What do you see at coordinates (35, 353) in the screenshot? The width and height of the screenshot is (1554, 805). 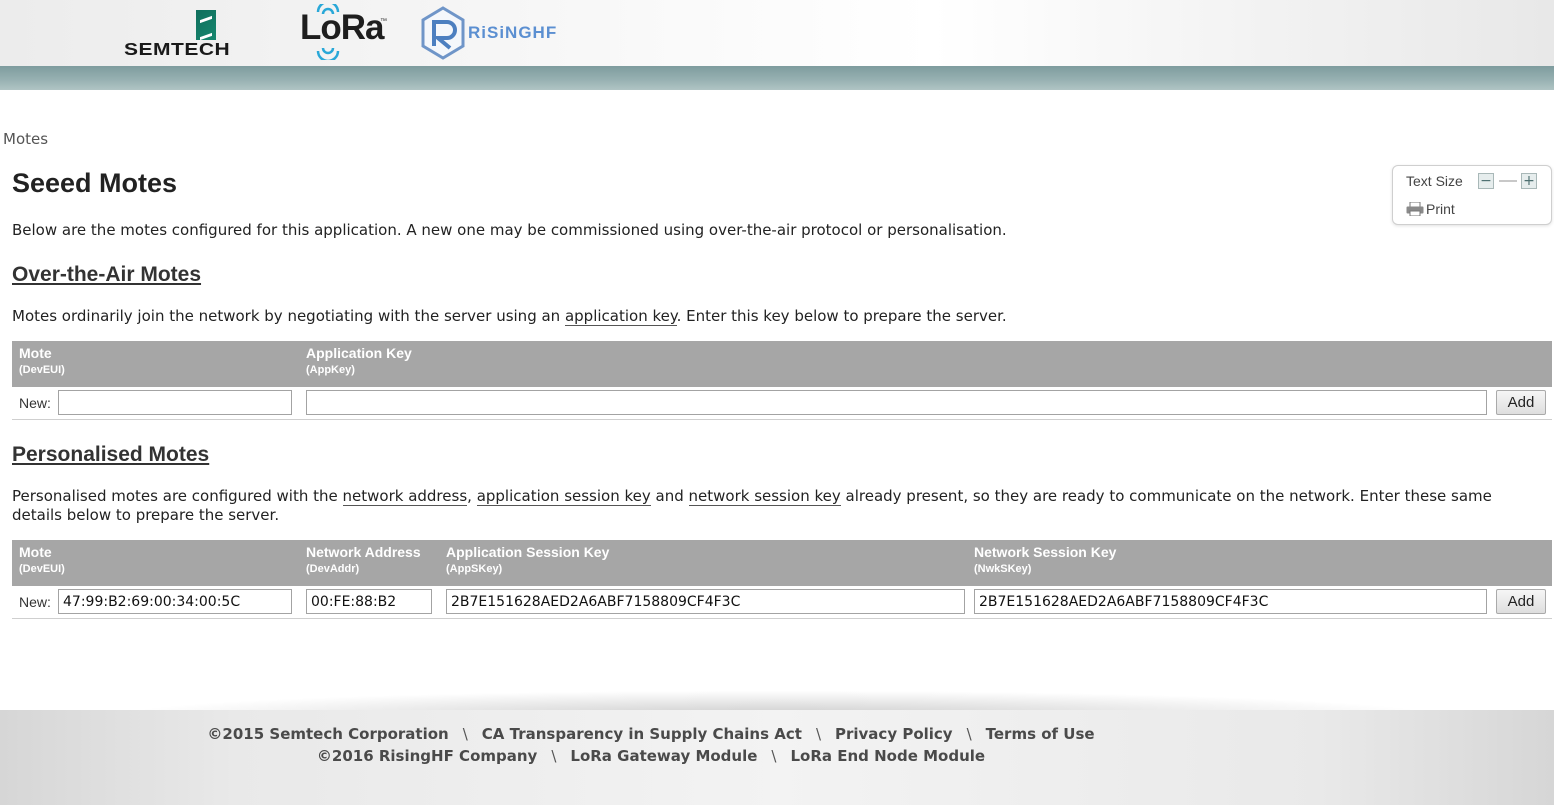 I see `ota-col-mote-label: Mote` at bounding box center [35, 353].